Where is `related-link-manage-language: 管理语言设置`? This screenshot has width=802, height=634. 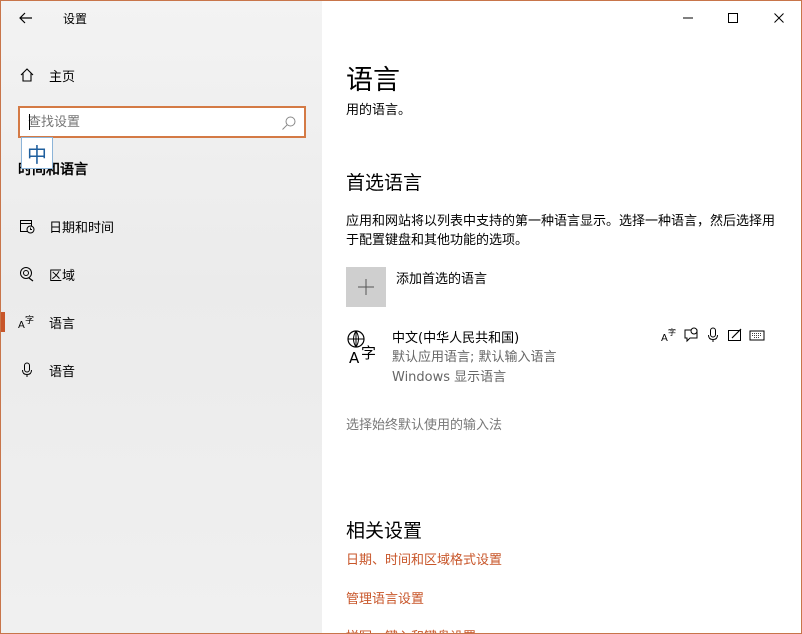
related-link-manage-language: 管理语言设置 is located at coordinates (385, 597).